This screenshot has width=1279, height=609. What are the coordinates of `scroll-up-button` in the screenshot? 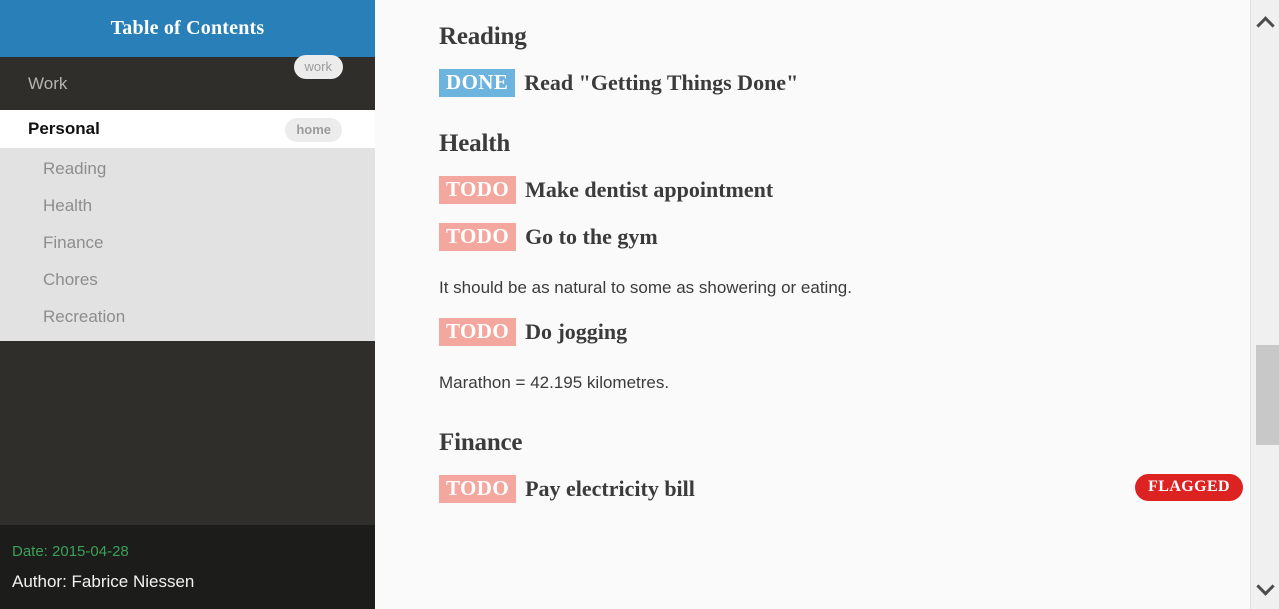 It's located at (1265, 23).